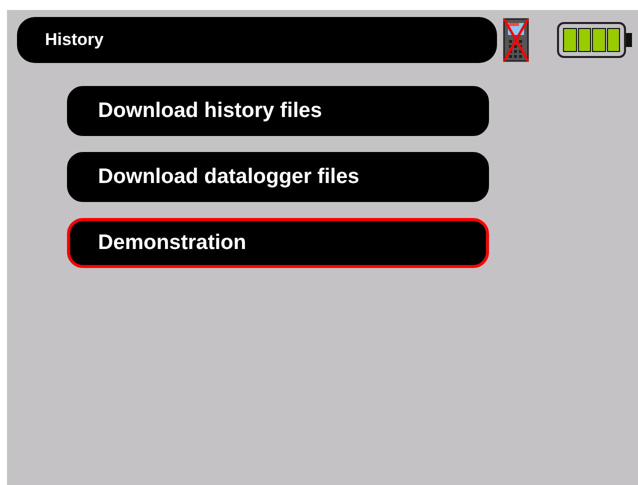 This screenshot has height=485, width=638. What do you see at coordinates (74, 40) in the screenshot?
I see `window-title: History` at bounding box center [74, 40].